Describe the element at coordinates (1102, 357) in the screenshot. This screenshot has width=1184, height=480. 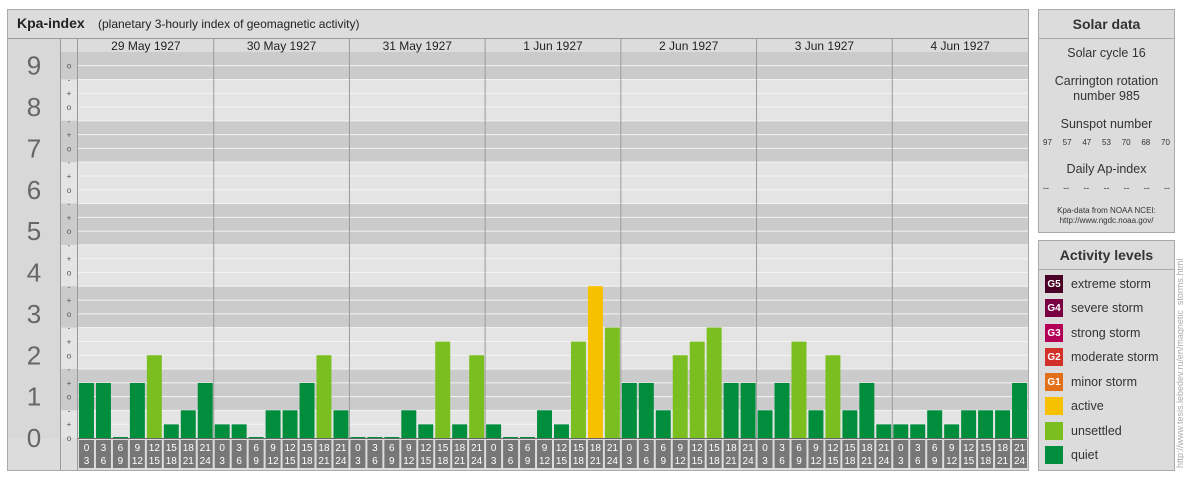
I see `legend-moderate-storm: G2 moderate storm` at that location.